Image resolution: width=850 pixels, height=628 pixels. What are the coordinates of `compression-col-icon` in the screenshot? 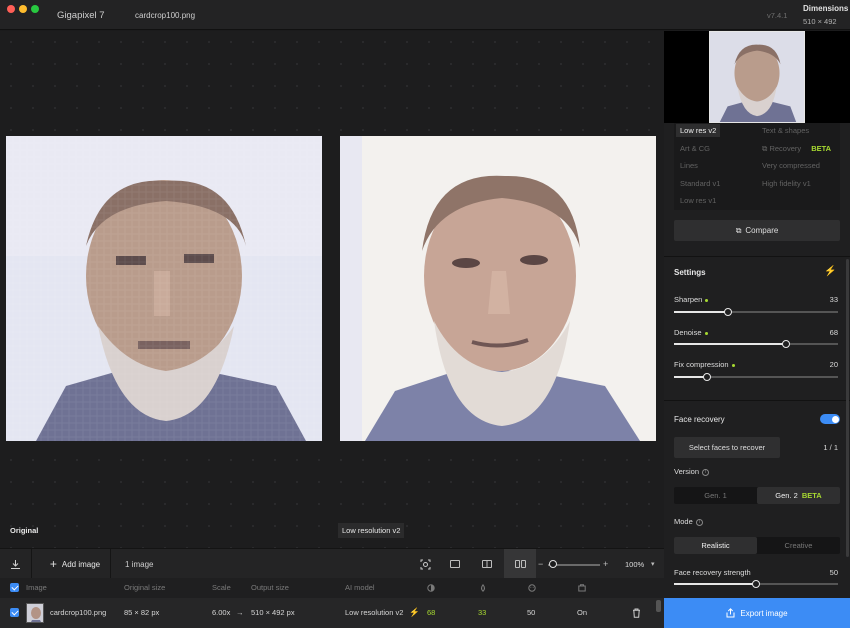 It's located at (582, 588).